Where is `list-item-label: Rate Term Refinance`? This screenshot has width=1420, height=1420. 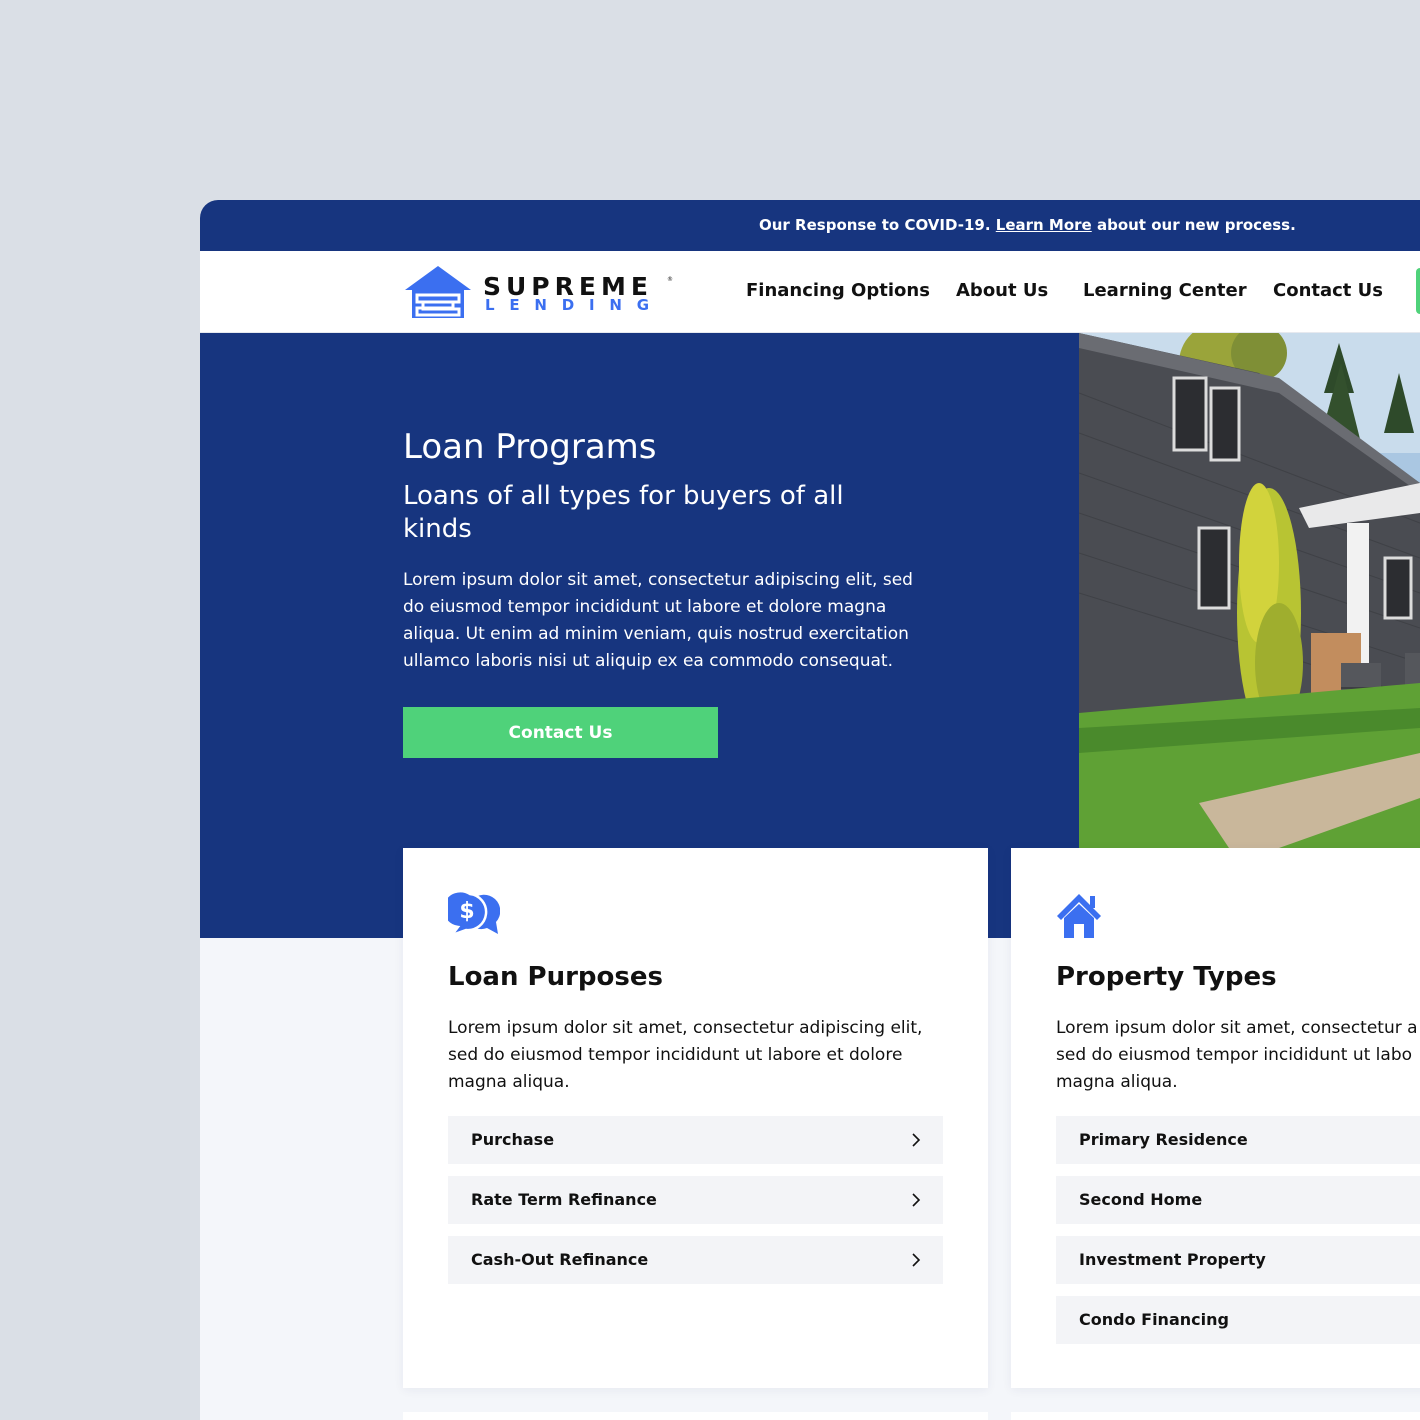 list-item-label: Rate Term Refinance is located at coordinates (564, 1199).